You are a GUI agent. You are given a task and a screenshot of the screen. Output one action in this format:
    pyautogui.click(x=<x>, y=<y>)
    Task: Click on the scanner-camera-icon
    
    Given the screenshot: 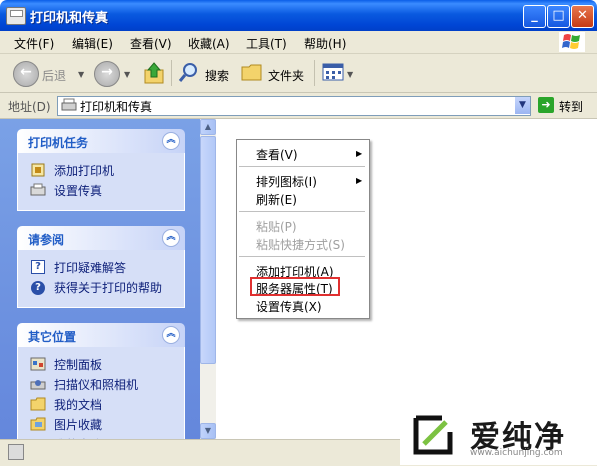 What is the action you would take?
    pyautogui.click(x=38, y=384)
    